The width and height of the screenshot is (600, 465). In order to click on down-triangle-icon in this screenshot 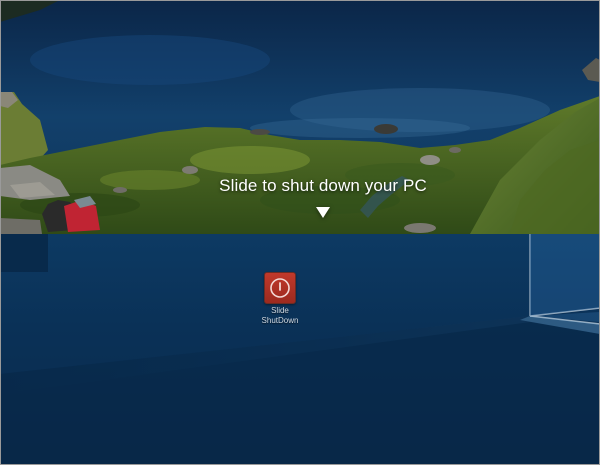, I will do `click(323, 212)`.